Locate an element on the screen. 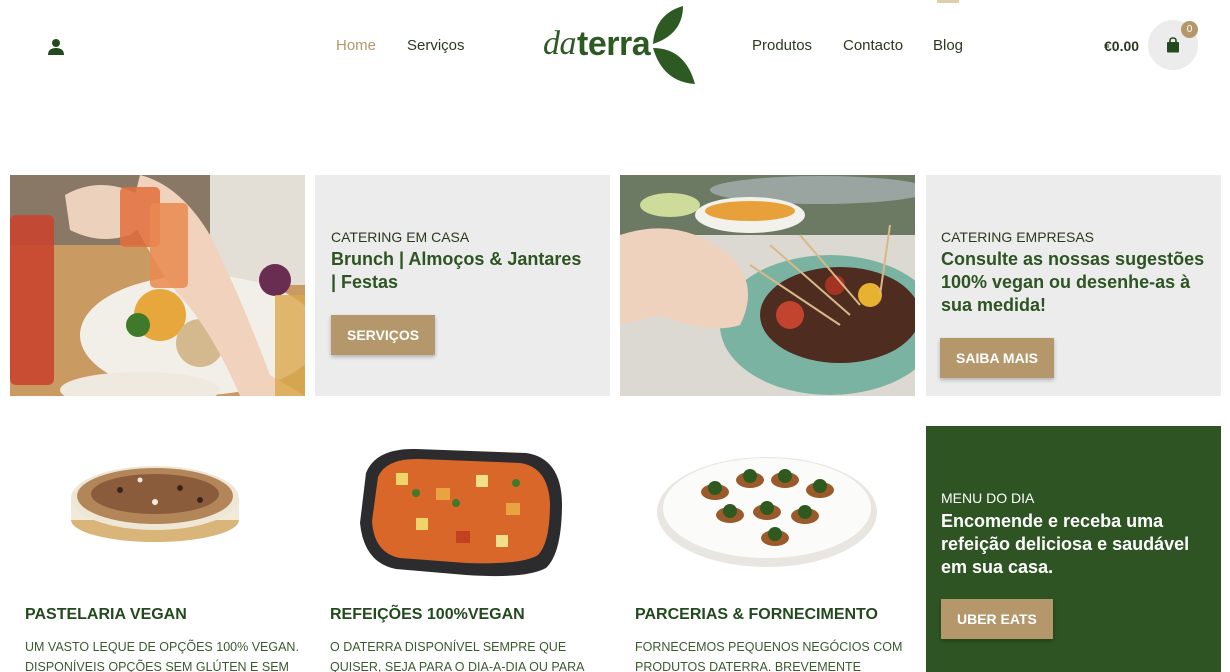 The height and width of the screenshot is (672, 1230). tray-image is located at coordinates (461, 512).